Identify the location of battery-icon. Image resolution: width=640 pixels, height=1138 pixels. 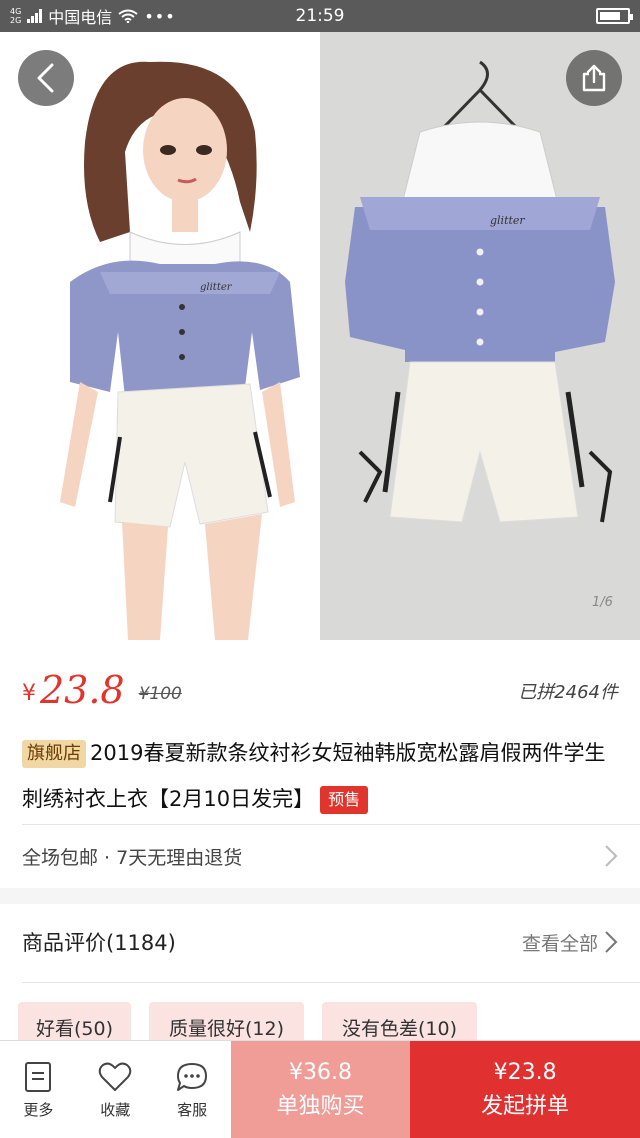
(614, 16).